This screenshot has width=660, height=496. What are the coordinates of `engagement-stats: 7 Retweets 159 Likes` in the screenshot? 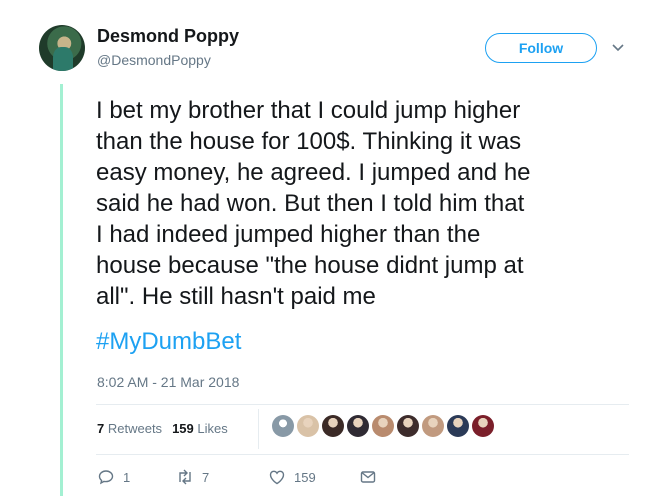 It's located at (162, 428).